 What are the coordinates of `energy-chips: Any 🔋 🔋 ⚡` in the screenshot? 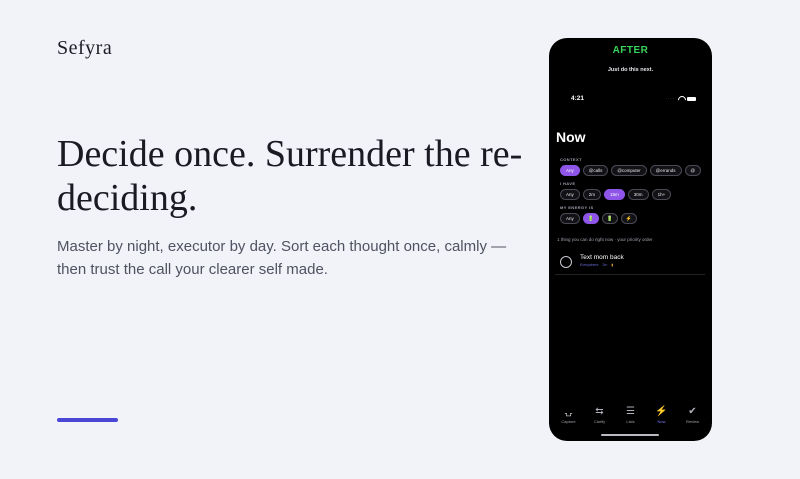 It's located at (598, 218).